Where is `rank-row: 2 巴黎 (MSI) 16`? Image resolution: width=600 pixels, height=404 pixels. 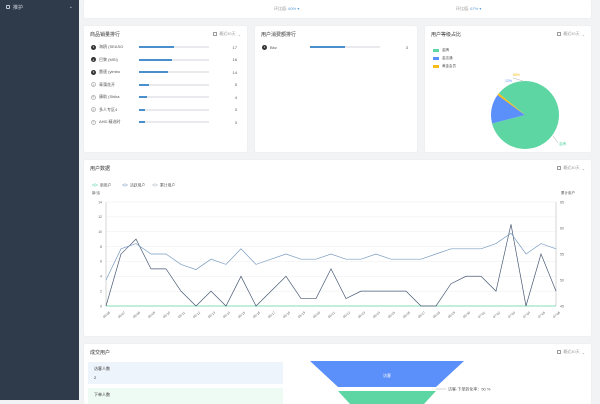
rank-row: 2 巴黎 (MSI) 16 is located at coordinates (164, 60).